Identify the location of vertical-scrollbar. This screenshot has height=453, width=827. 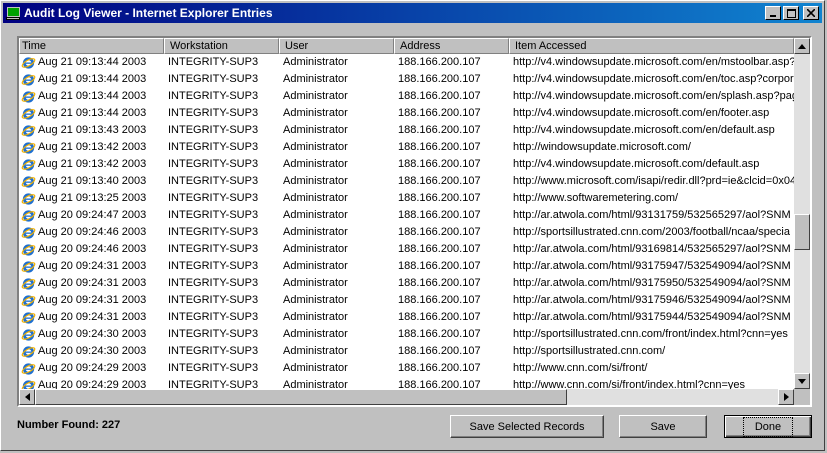
(802, 213).